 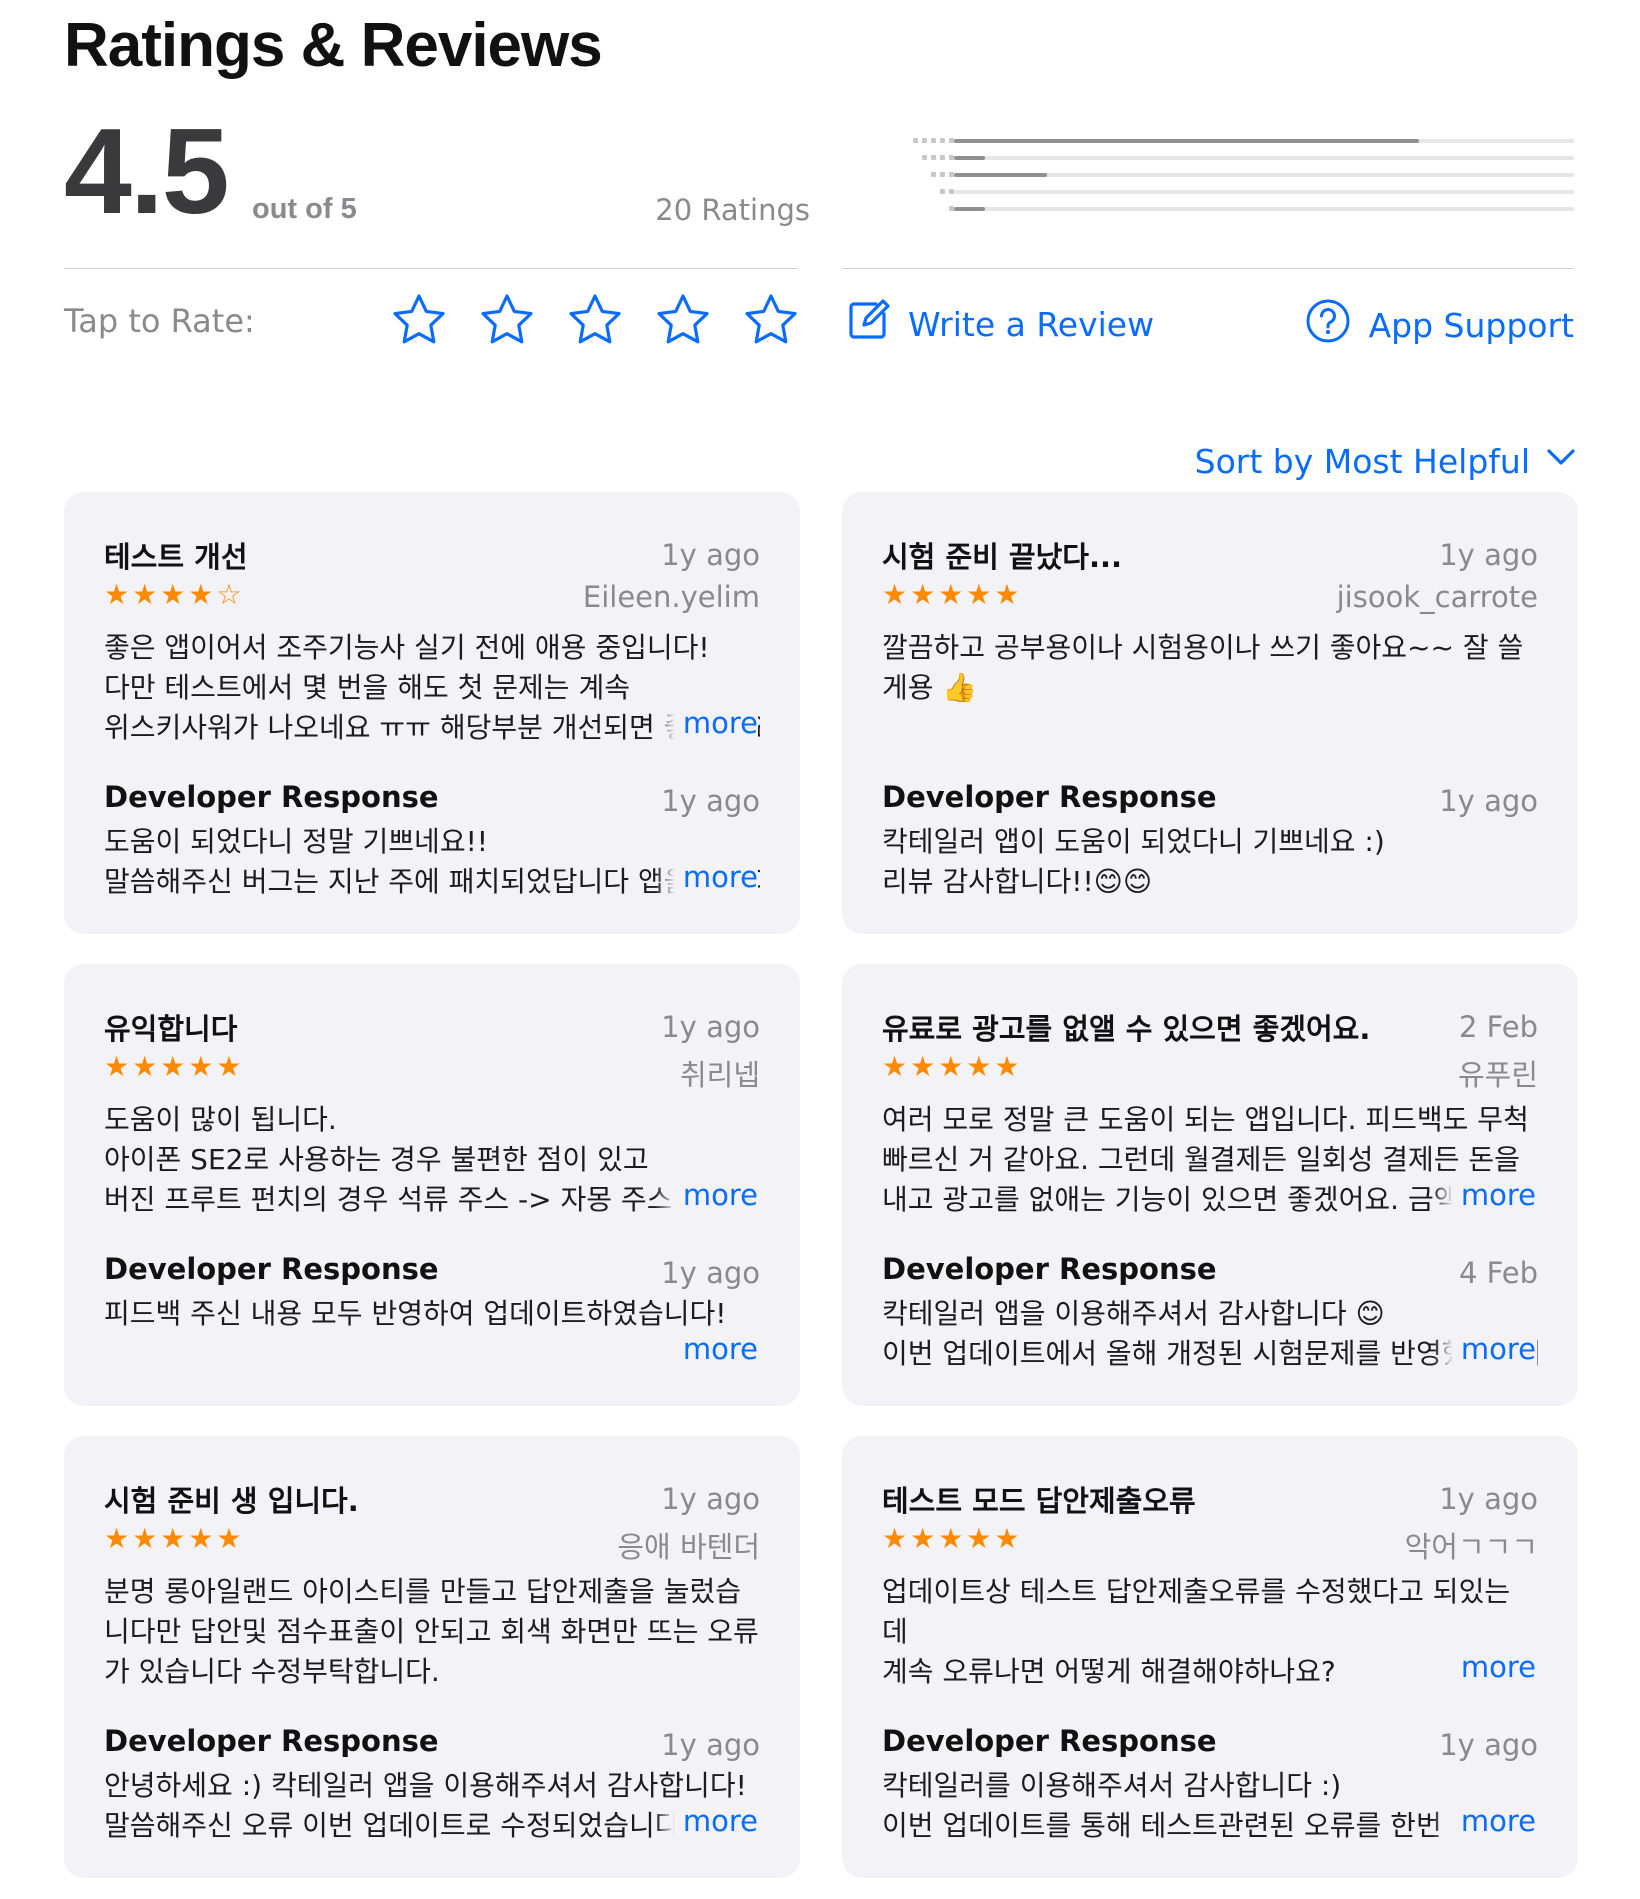 I want to click on review-body-line: 도움이 많이 됩니다., so click(x=220, y=1119).